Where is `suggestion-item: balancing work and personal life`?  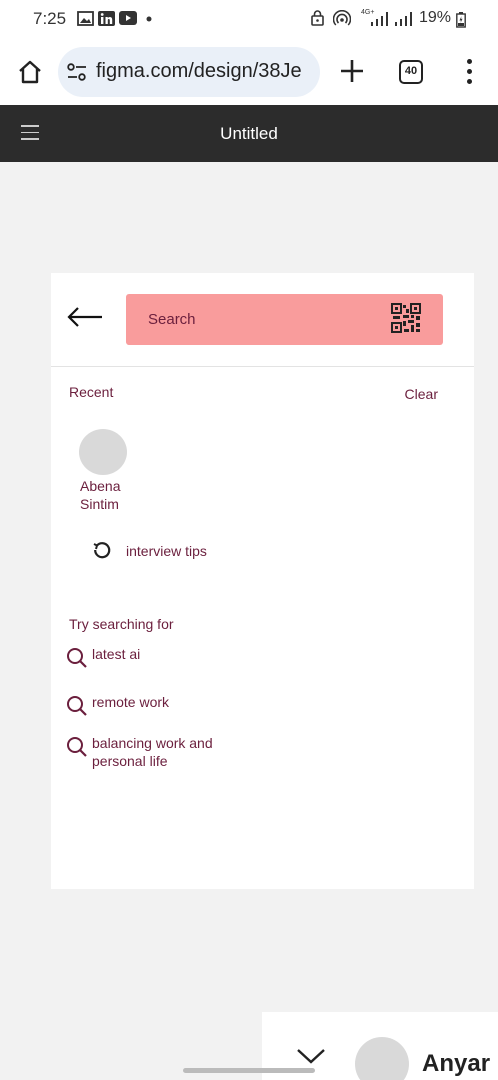
suggestion-item: balancing work and personal life is located at coordinates (166, 754).